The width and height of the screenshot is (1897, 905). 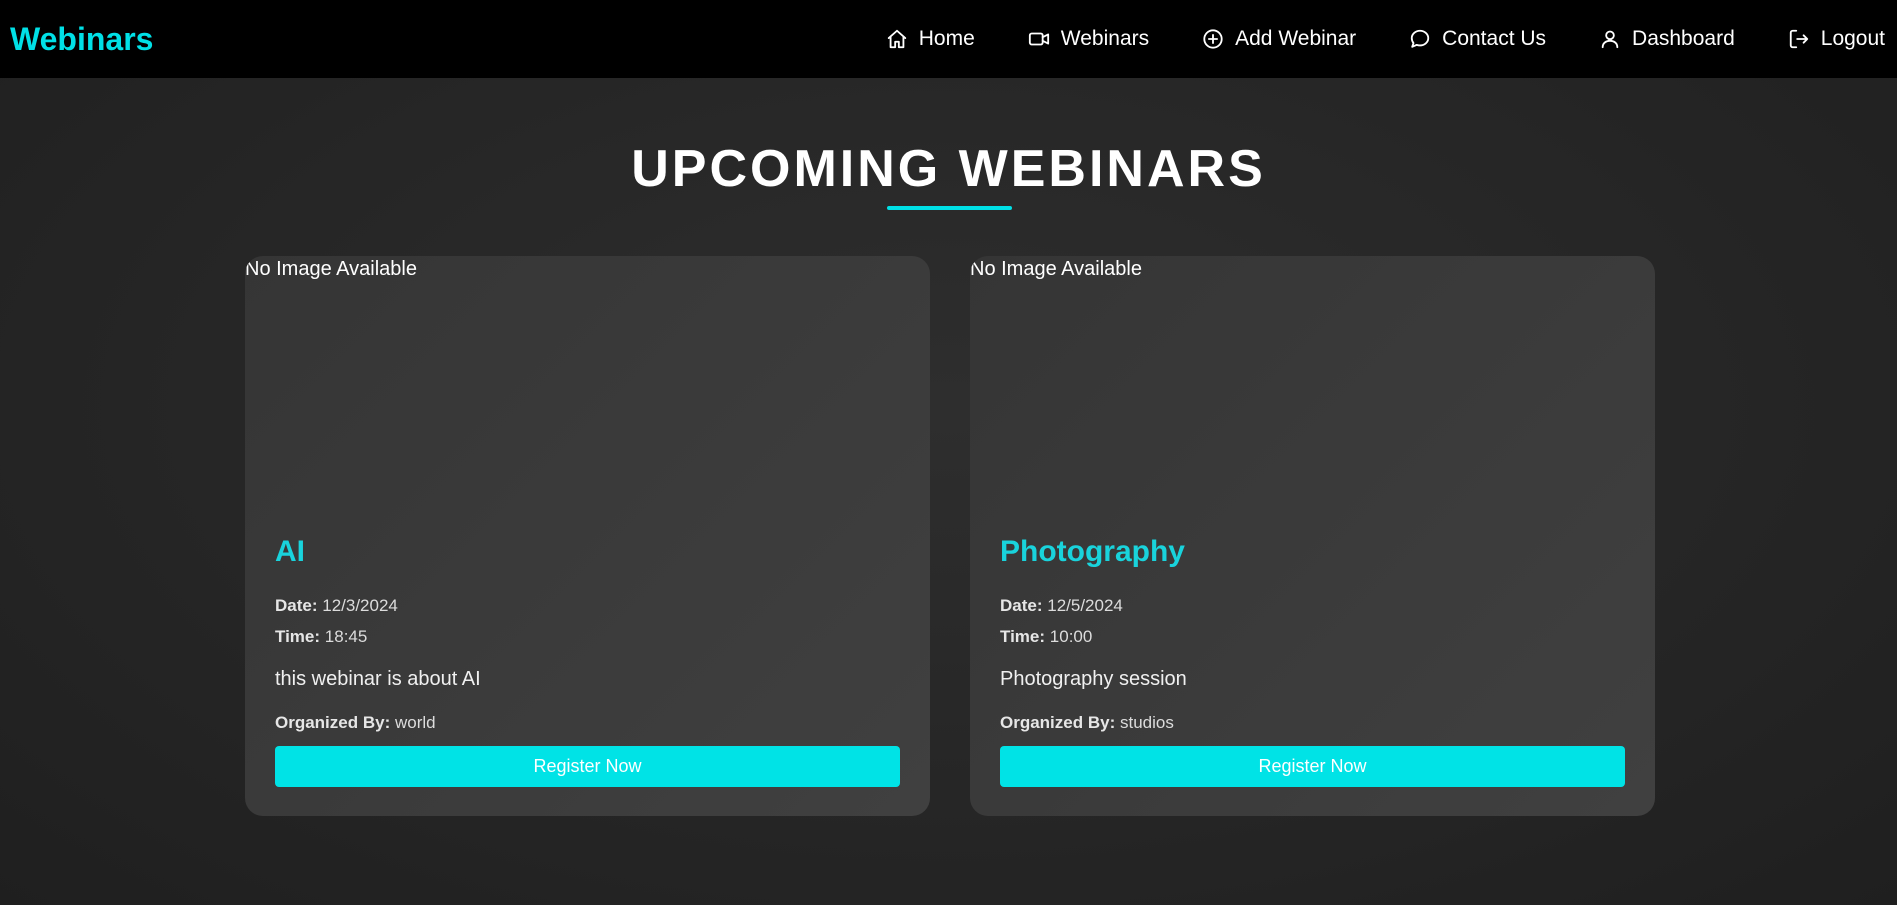 What do you see at coordinates (378, 679) in the screenshot?
I see `webinar-description: this webinar is about AI` at bounding box center [378, 679].